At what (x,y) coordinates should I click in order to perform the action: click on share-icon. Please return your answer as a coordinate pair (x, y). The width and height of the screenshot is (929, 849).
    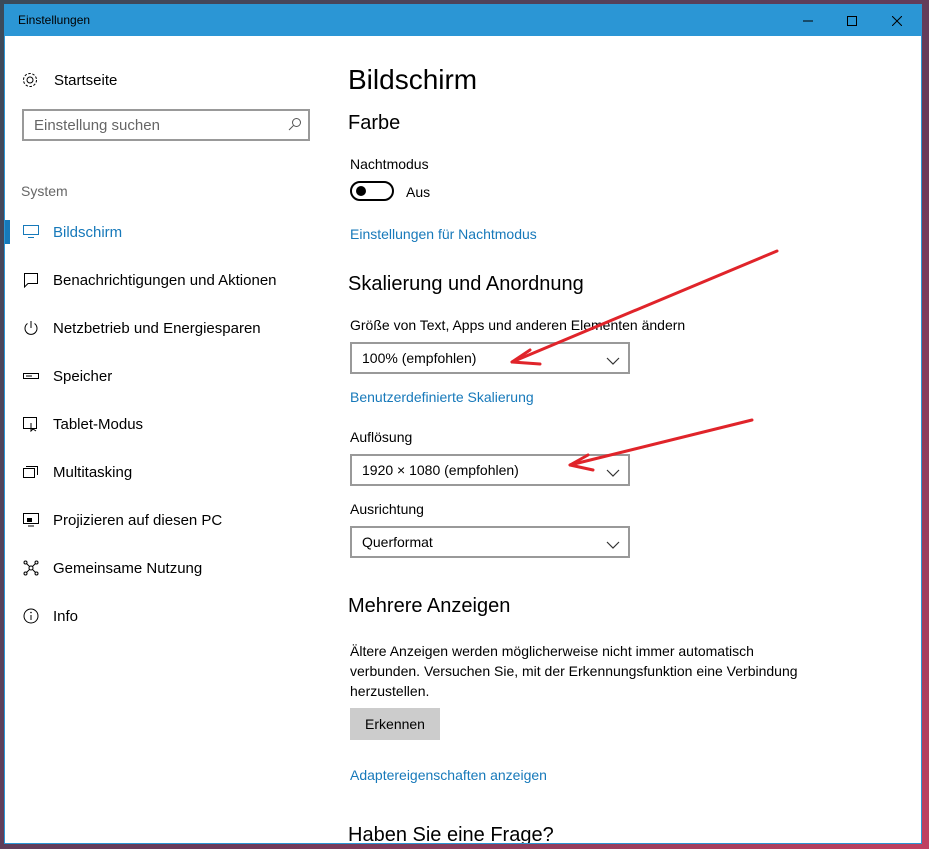
    Looking at the image, I should click on (31, 568).